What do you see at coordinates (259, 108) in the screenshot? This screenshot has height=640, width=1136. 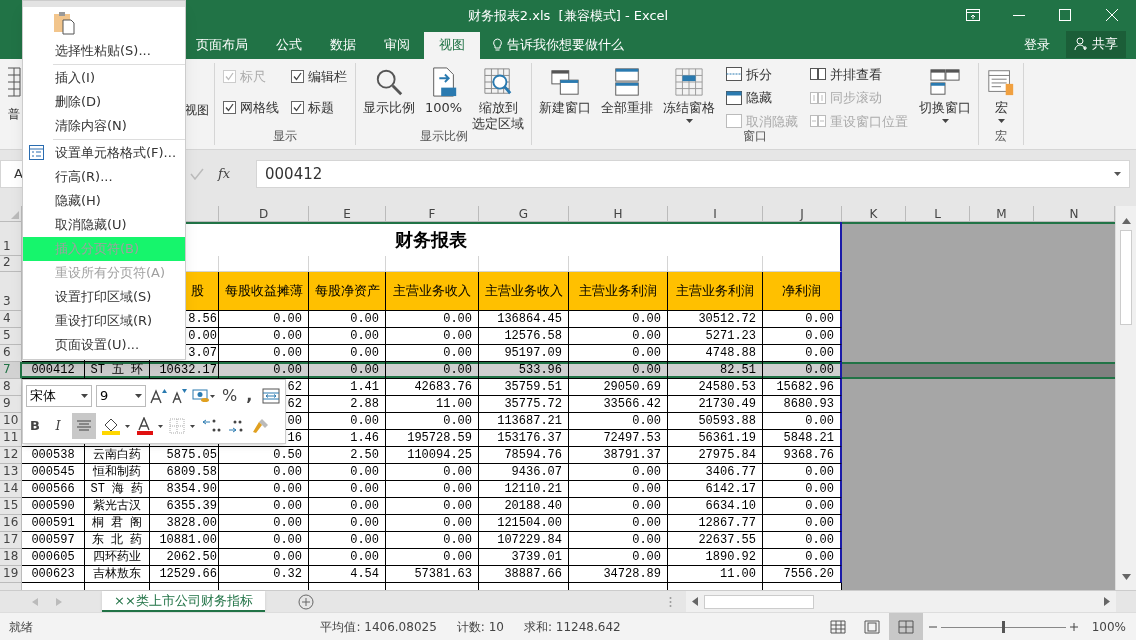 I see `checkbox-label: 网格线` at bounding box center [259, 108].